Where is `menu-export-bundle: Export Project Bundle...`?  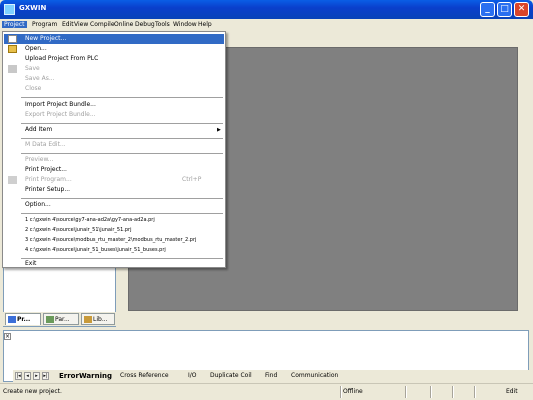
menu-export-bundle: Export Project Bundle... is located at coordinates (114, 115).